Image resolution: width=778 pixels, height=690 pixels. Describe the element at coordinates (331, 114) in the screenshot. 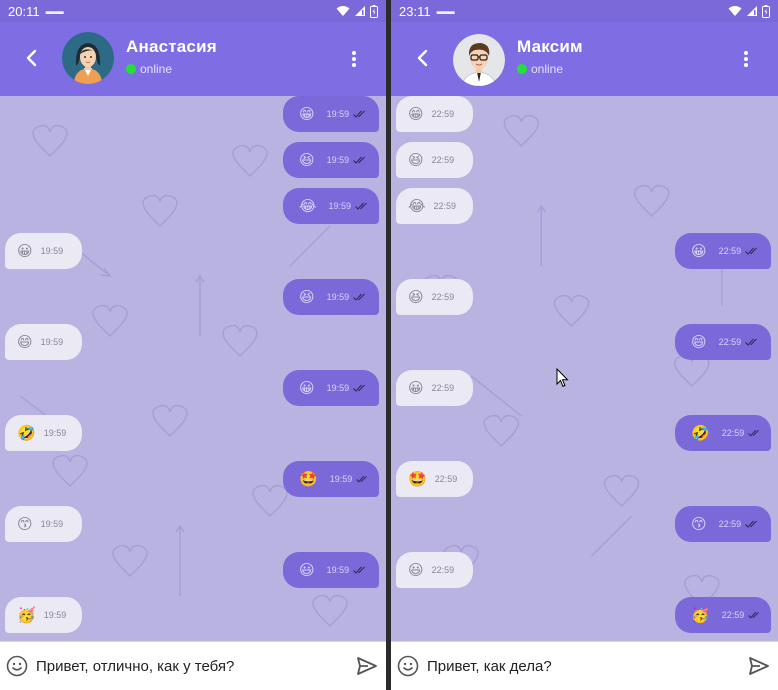

I see `outgoing-message: 😁 19:59` at that location.